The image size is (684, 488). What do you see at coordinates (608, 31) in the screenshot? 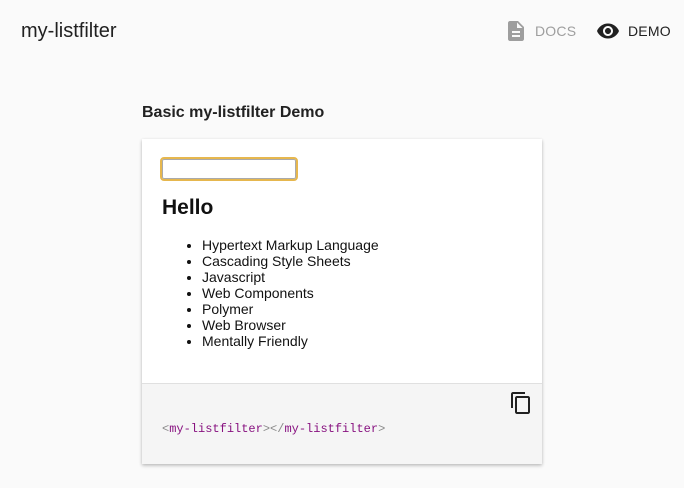
I see `eye-icon` at bounding box center [608, 31].